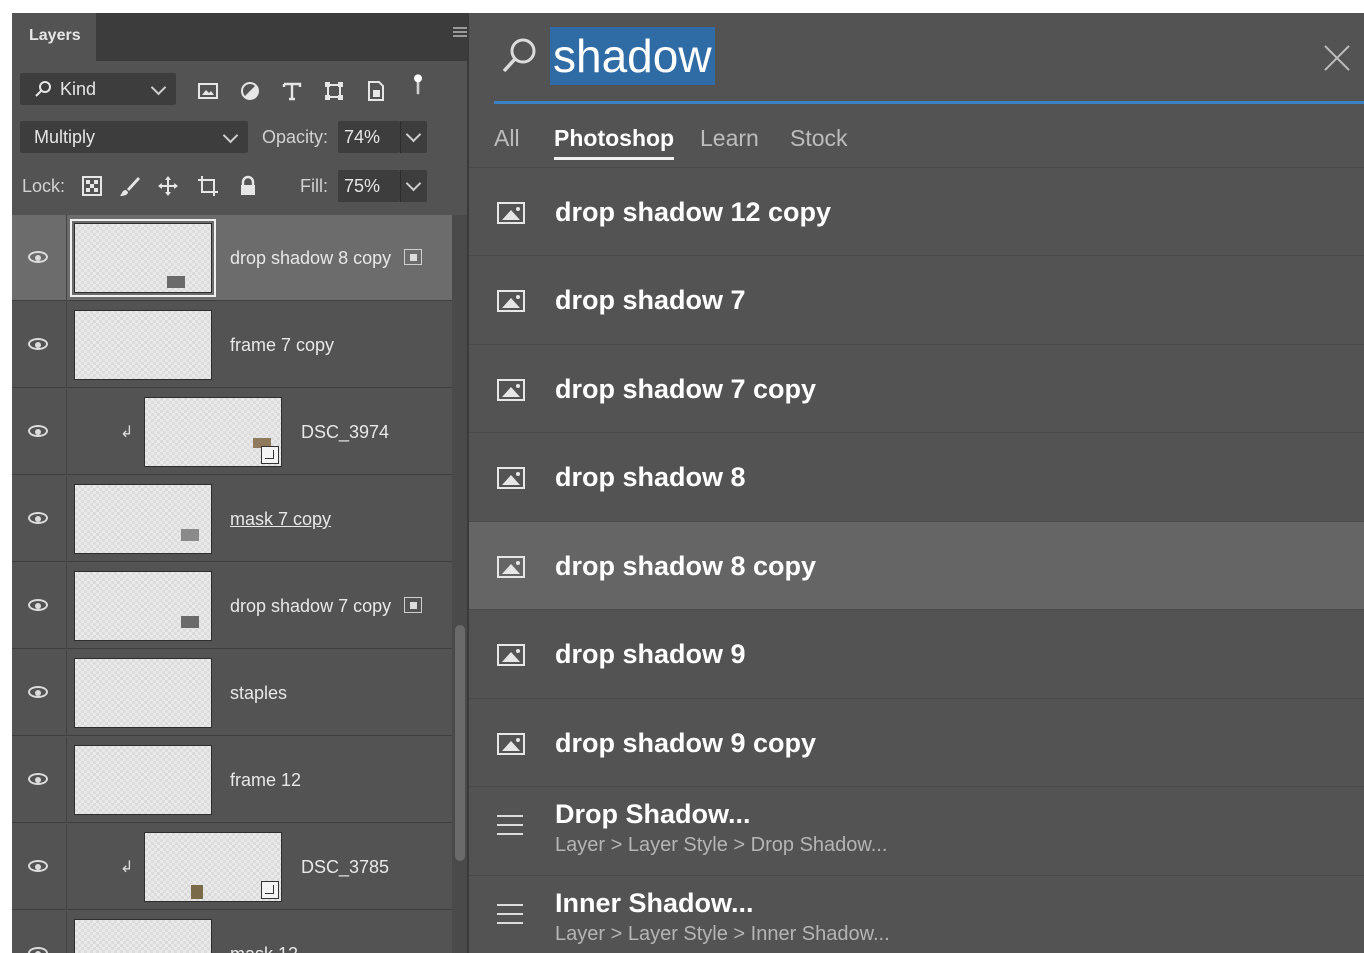 Image resolution: width=1364 pixels, height=953 pixels. What do you see at coordinates (507, 138) in the screenshot?
I see `tab-all: All` at bounding box center [507, 138].